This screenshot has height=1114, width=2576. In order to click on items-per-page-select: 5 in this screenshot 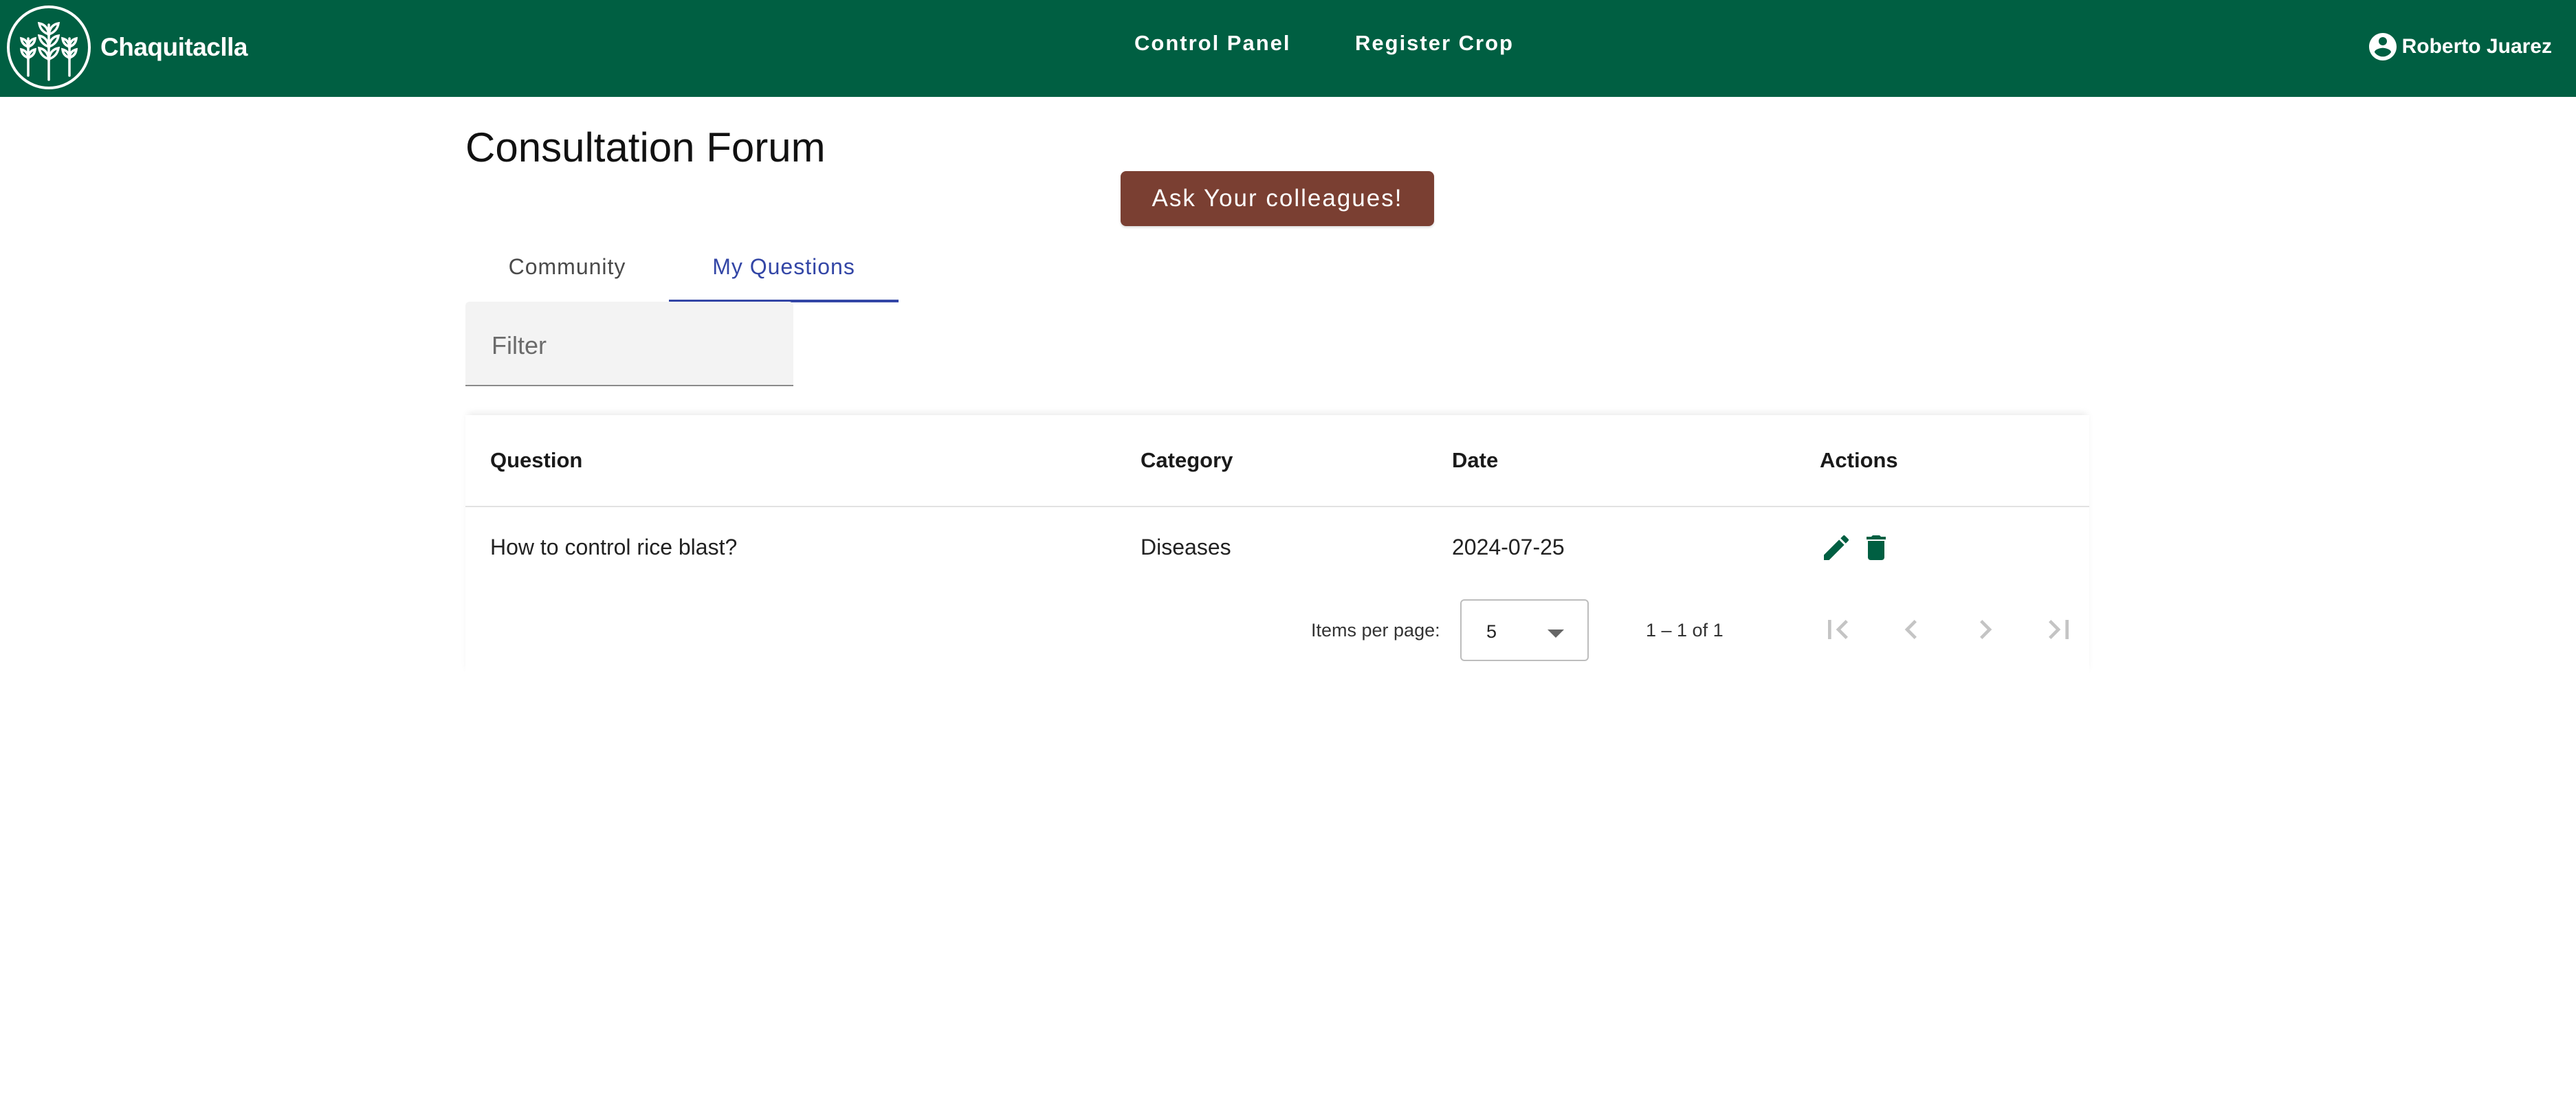, I will do `click(1524, 630)`.